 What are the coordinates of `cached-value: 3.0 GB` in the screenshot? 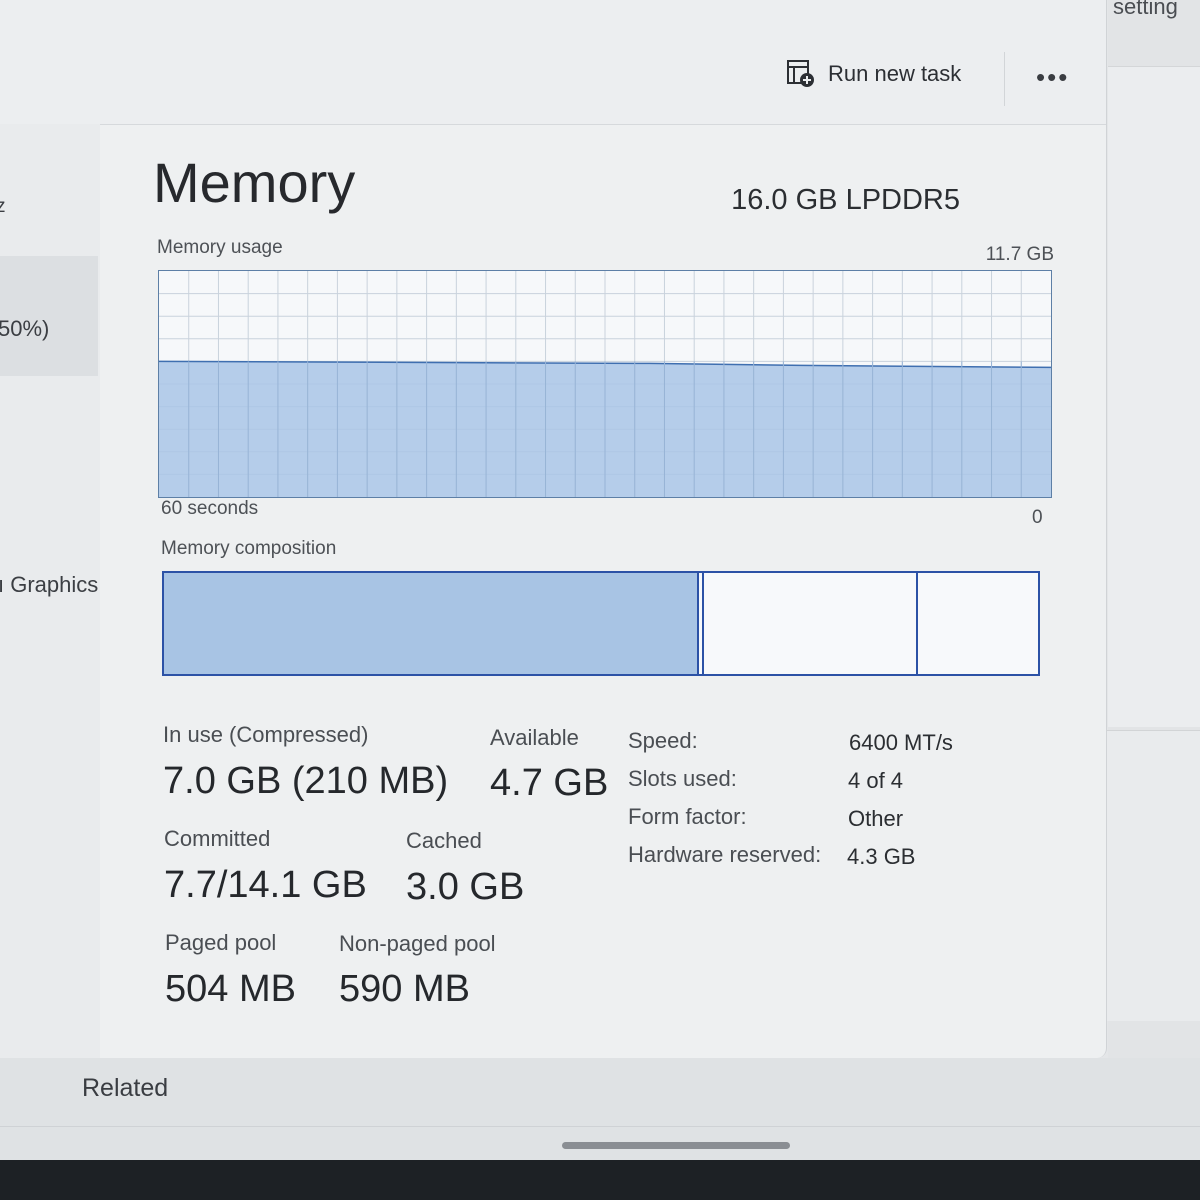 It's located at (465, 887).